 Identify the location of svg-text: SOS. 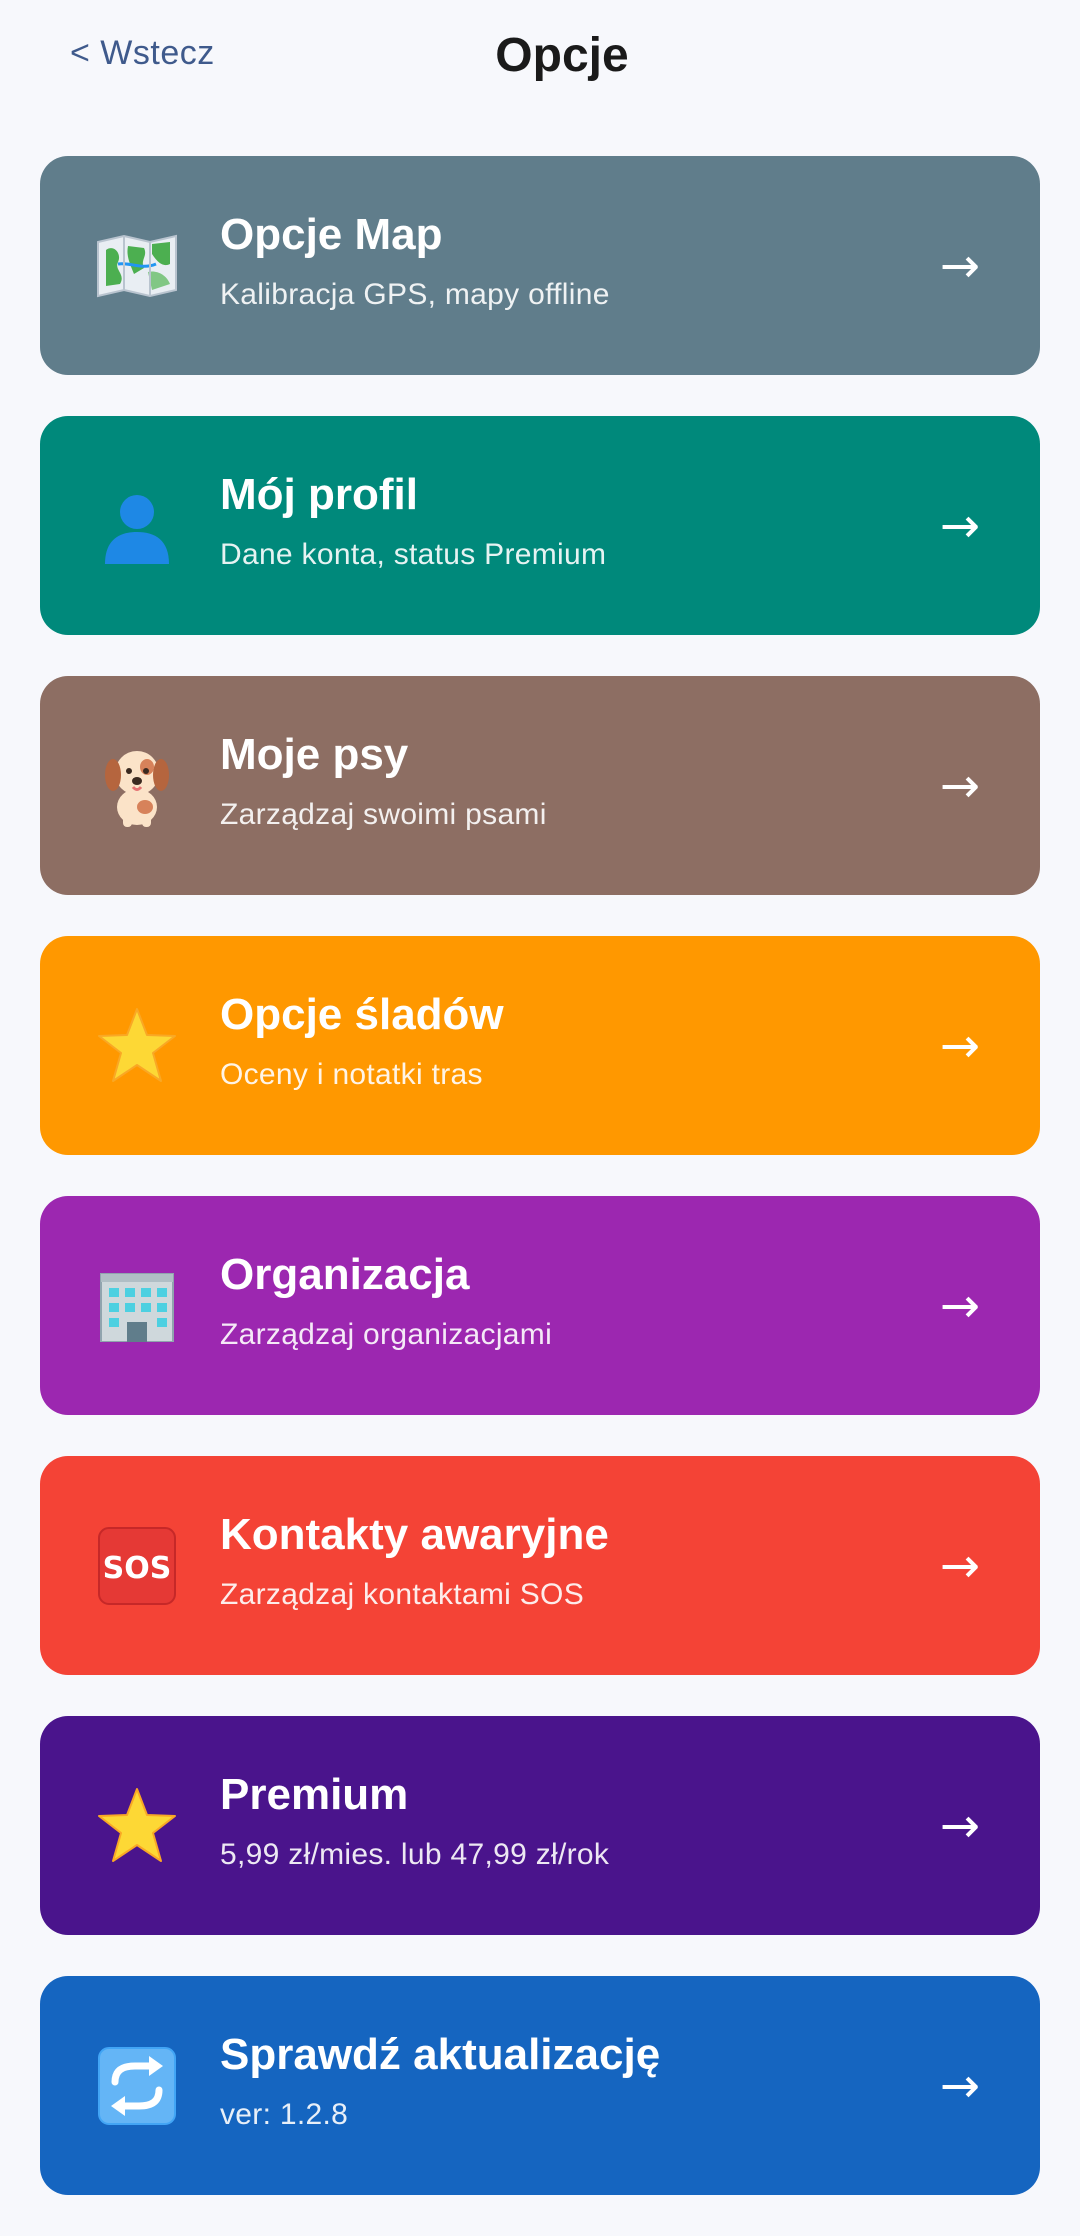
(137, 1568).